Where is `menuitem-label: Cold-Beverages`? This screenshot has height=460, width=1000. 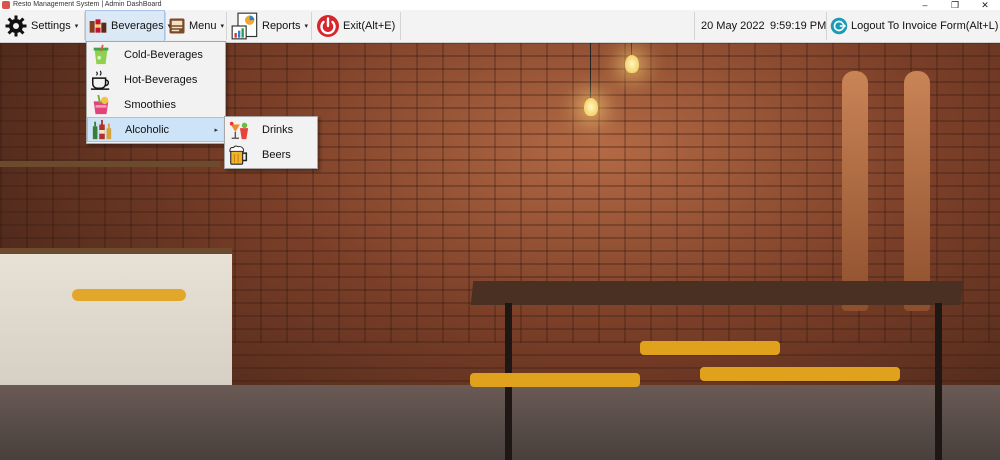
menuitem-label: Cold-Beverages is located at coordinates (163, 54).